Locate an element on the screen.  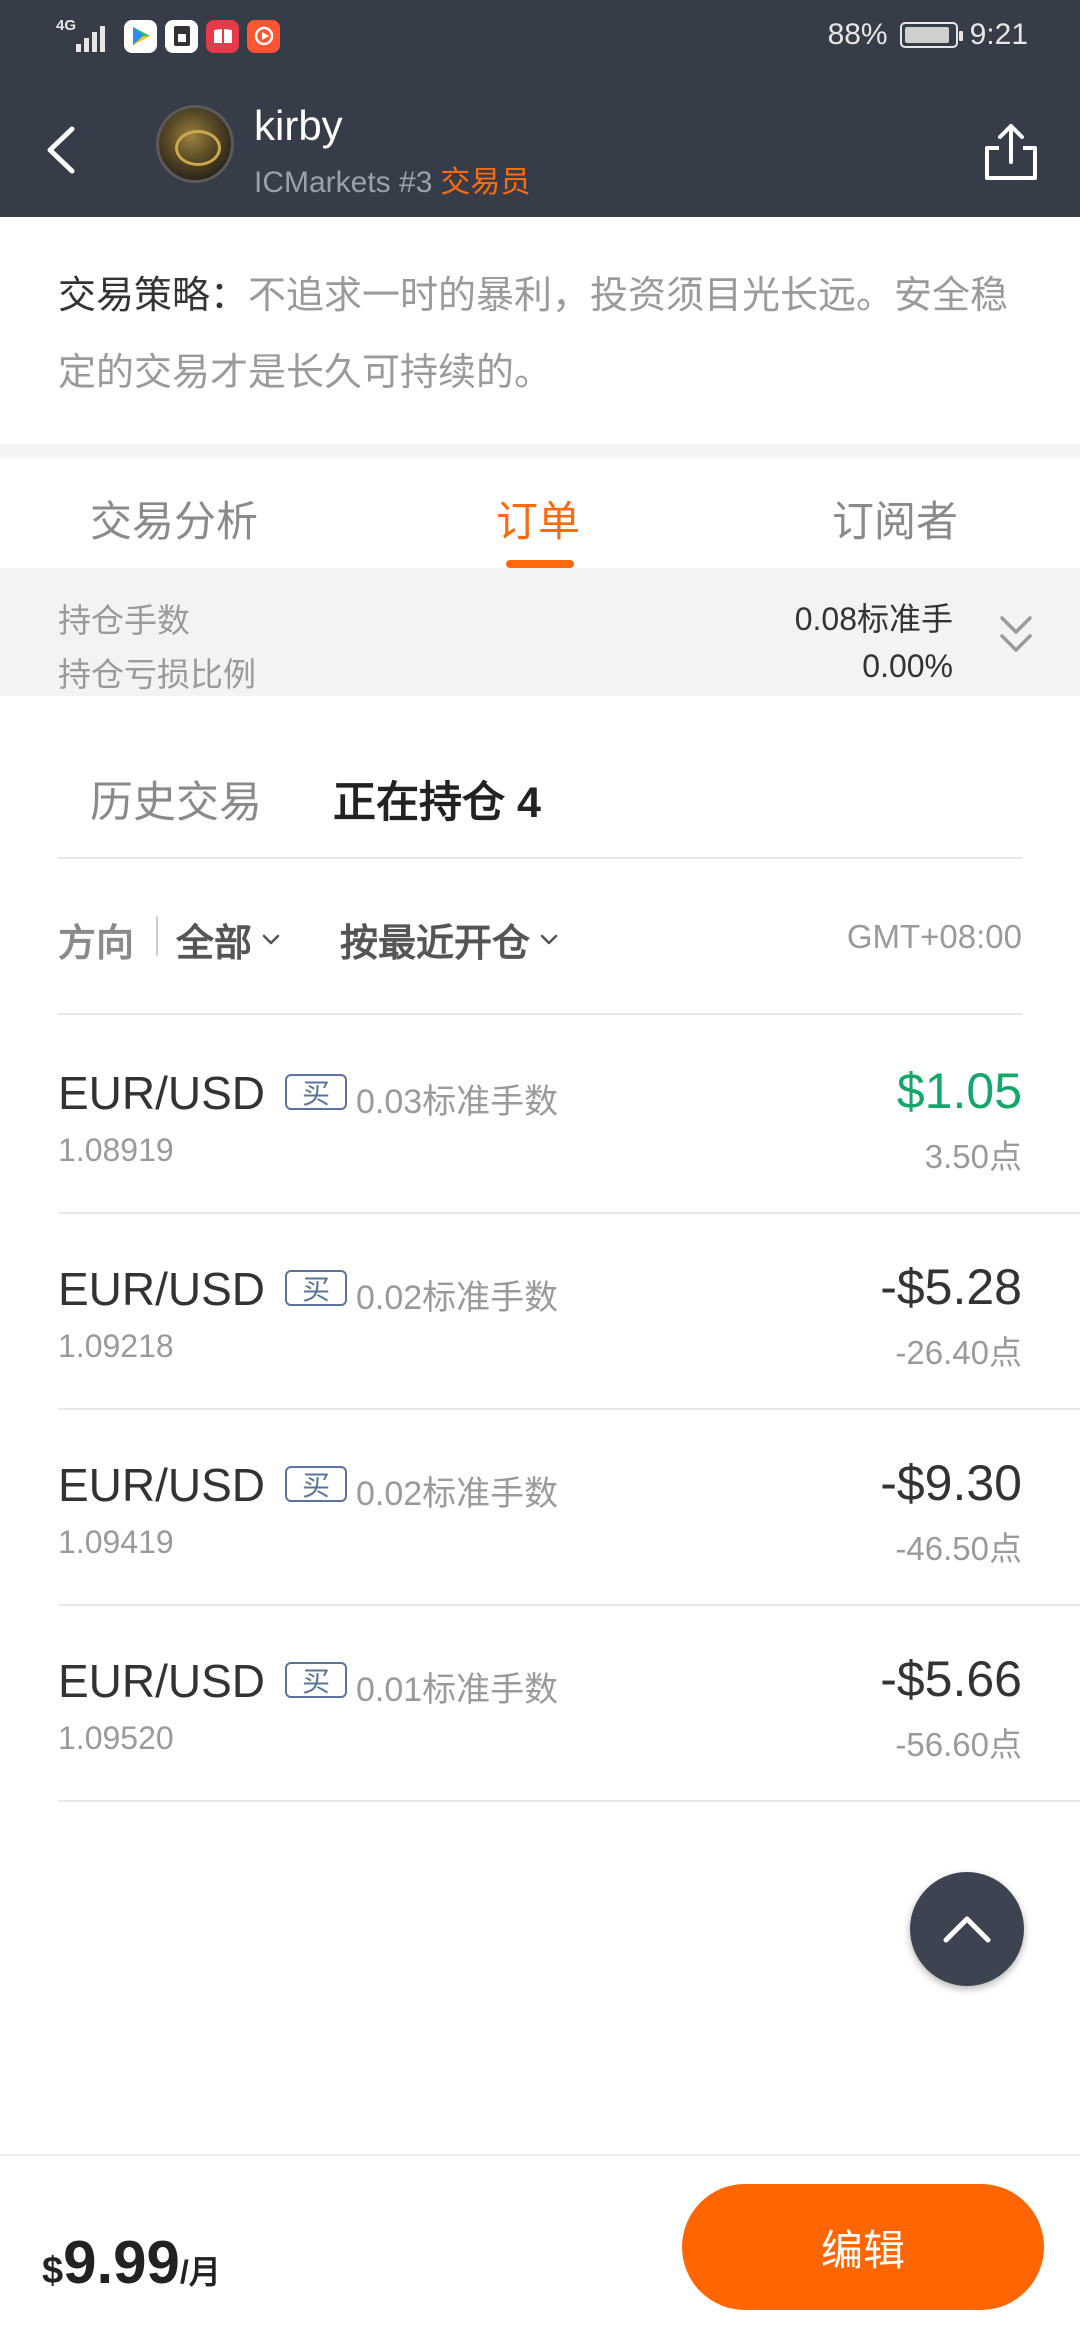
sort-dropdown: 按最近开仓 is located at coordinates (450, 939).